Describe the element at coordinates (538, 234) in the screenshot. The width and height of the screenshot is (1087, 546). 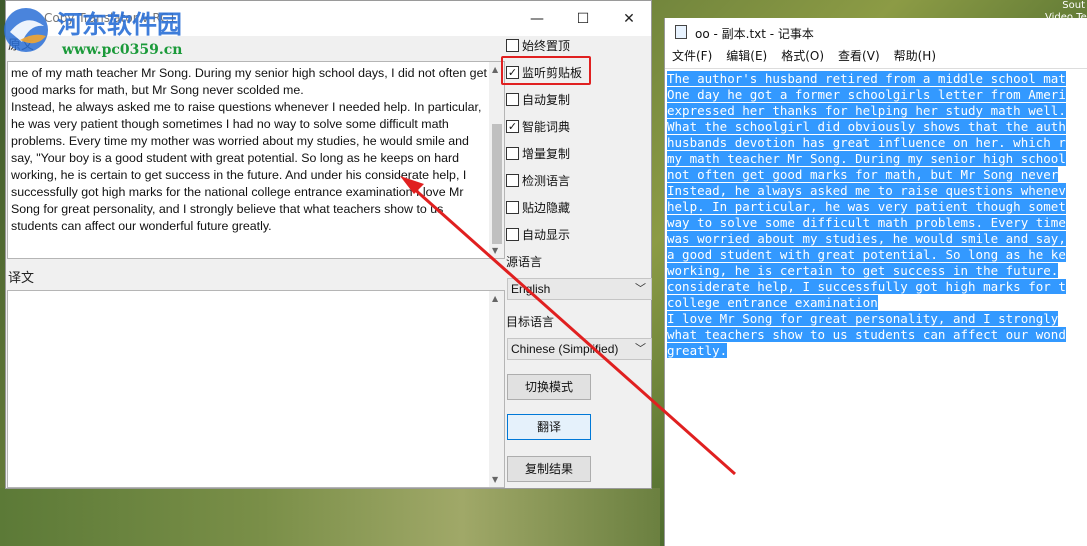
I see `option-auto-show: 自动显示` at that location.